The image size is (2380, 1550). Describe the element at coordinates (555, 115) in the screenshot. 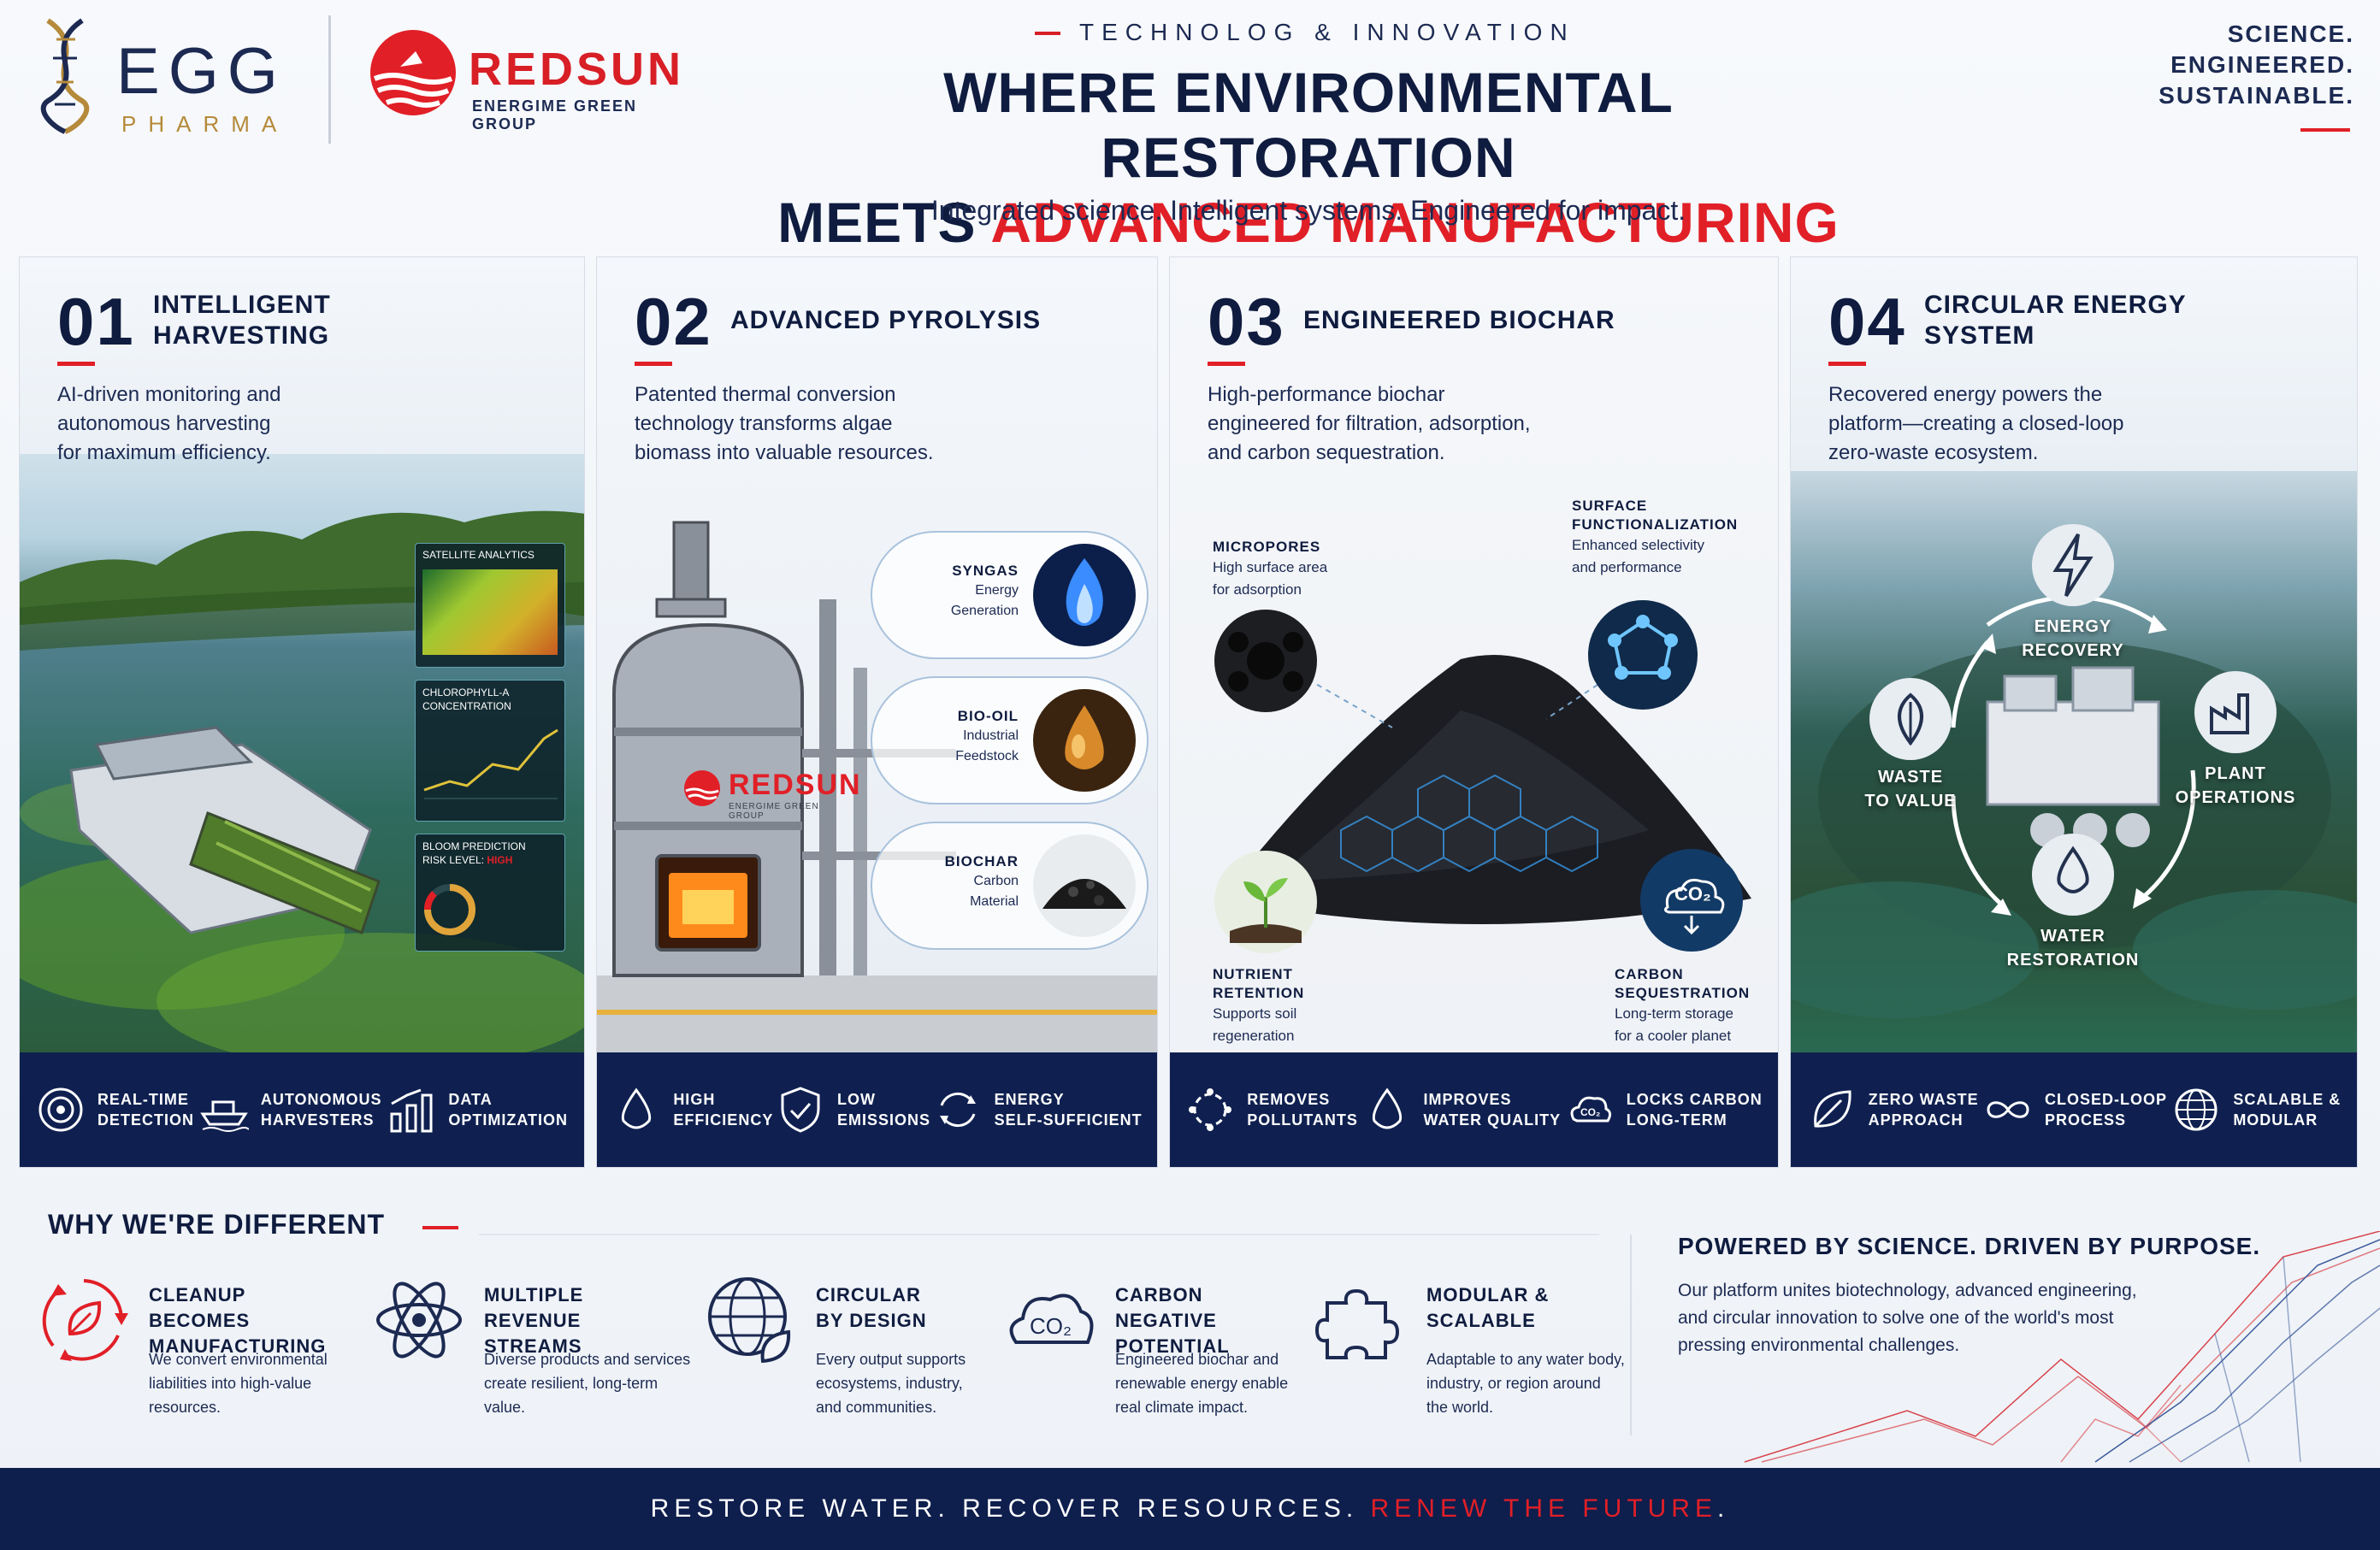

I see `redsun-subtitle: ENERGIME GREEN GROUP` at that location.